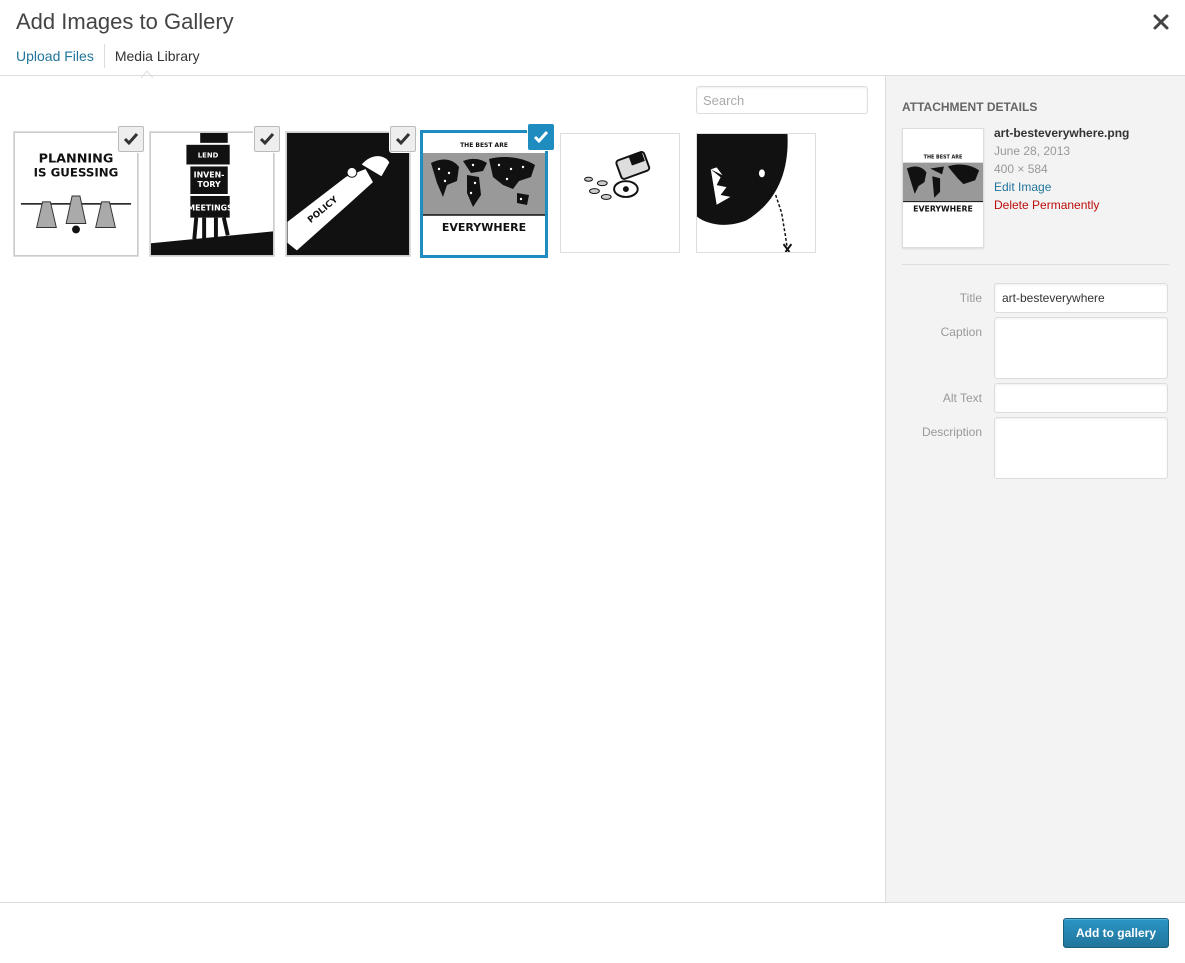 This screenshot has width=1185, height=963. Describe the element at coordinates (1081, 448) in the screenshot. I see `description-field` at that location.